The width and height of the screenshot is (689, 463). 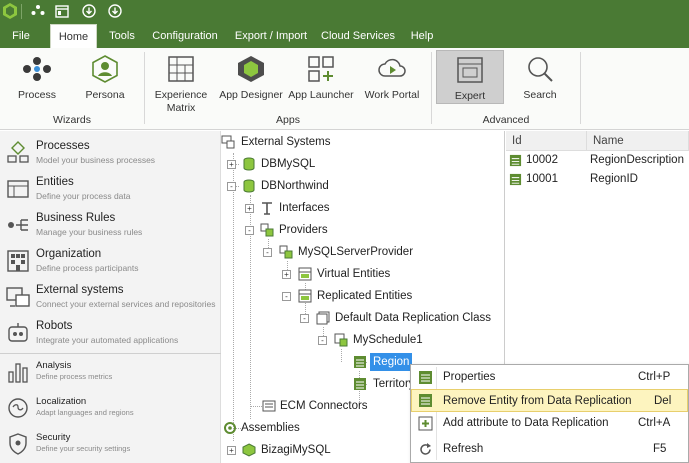 I want to click on tab-home: Home, so click(x=73, y=36).